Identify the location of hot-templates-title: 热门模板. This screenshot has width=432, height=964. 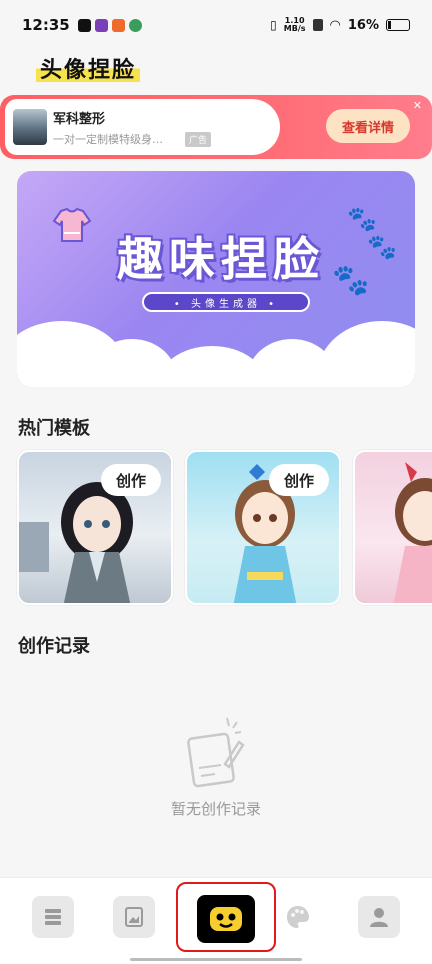
(54, 428).